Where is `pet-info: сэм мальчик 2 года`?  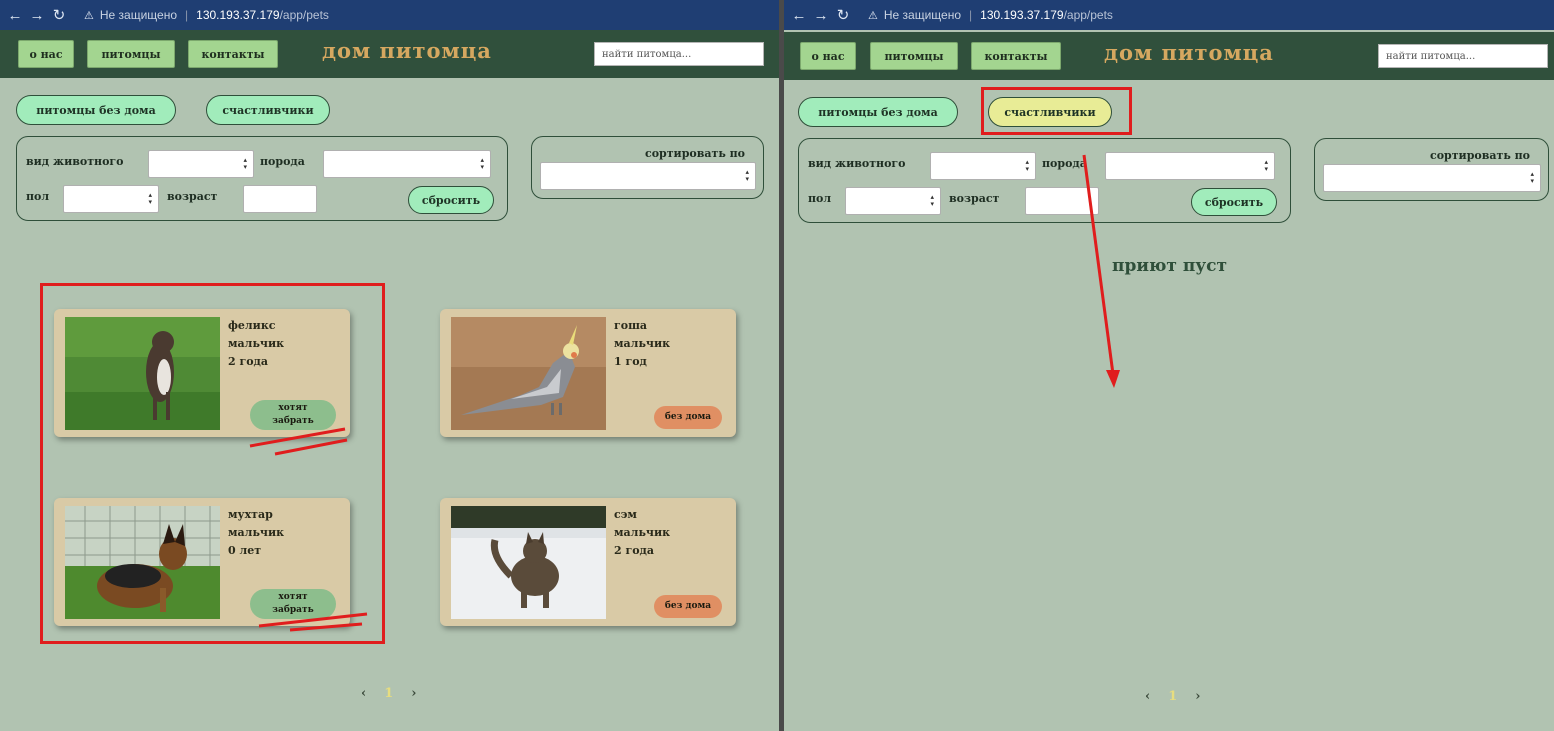 pet-info: сэм мальчик 2 года is located at coordinates (642, 533).